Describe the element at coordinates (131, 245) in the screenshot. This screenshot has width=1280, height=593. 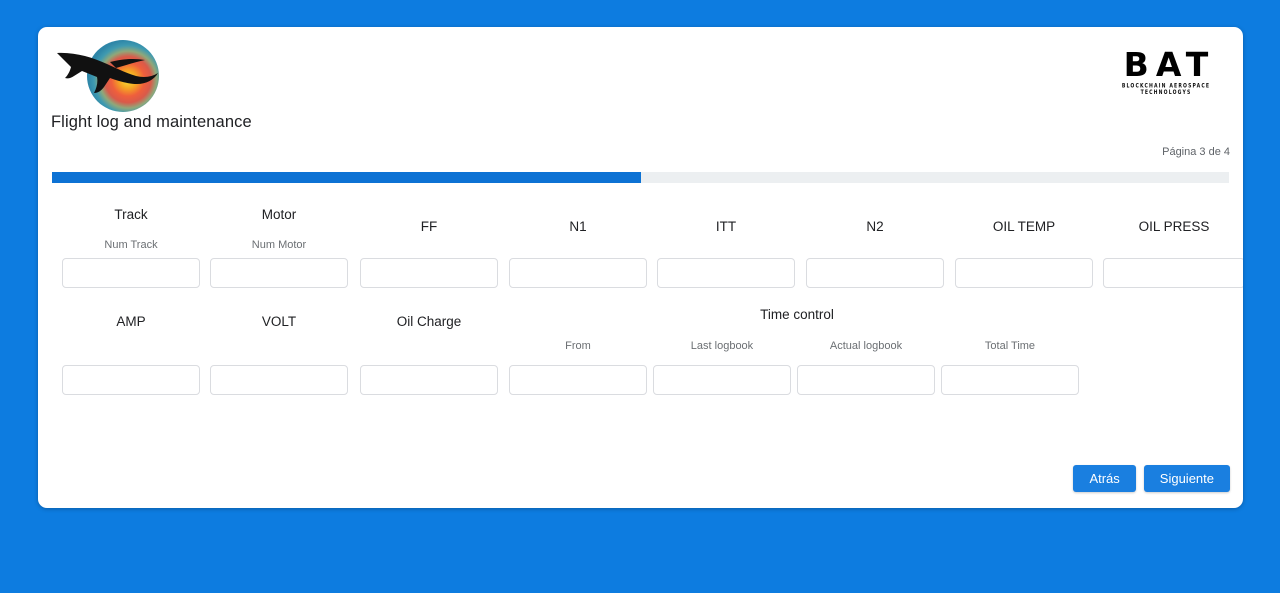
I see `field-track-sublabel: Num Track` at that location.